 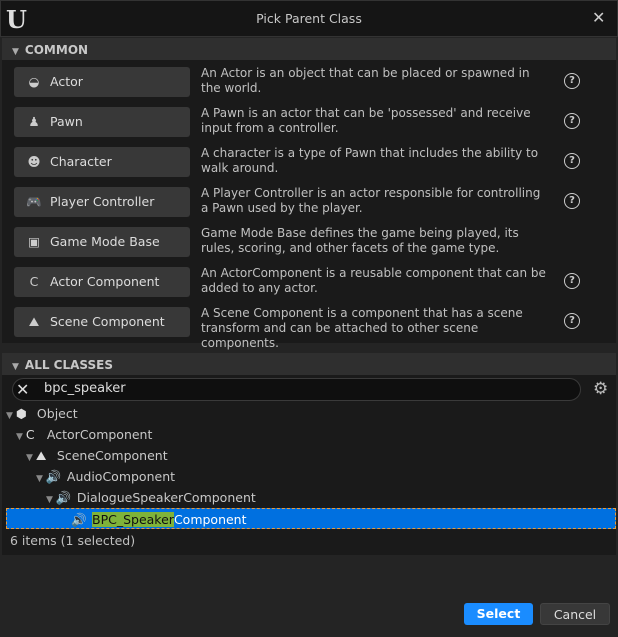 I want to click on tree-row-label: SceneComponent, so click(x=112, y=455).